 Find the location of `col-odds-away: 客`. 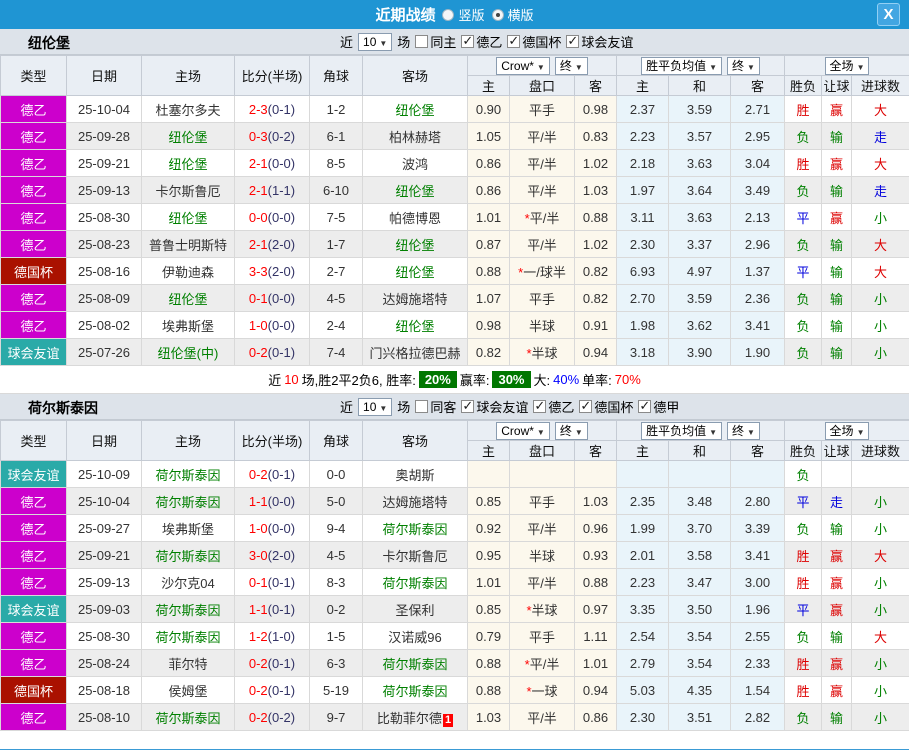

col-odds-away: 客 is located at coordinates (595, 85).